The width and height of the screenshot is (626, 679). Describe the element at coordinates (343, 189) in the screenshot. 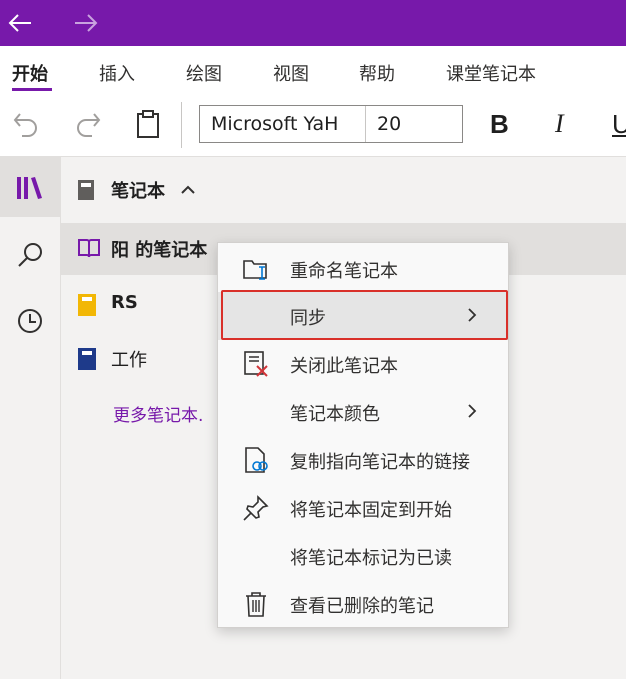

I see `notebooks-header: 笔记本` at that location.